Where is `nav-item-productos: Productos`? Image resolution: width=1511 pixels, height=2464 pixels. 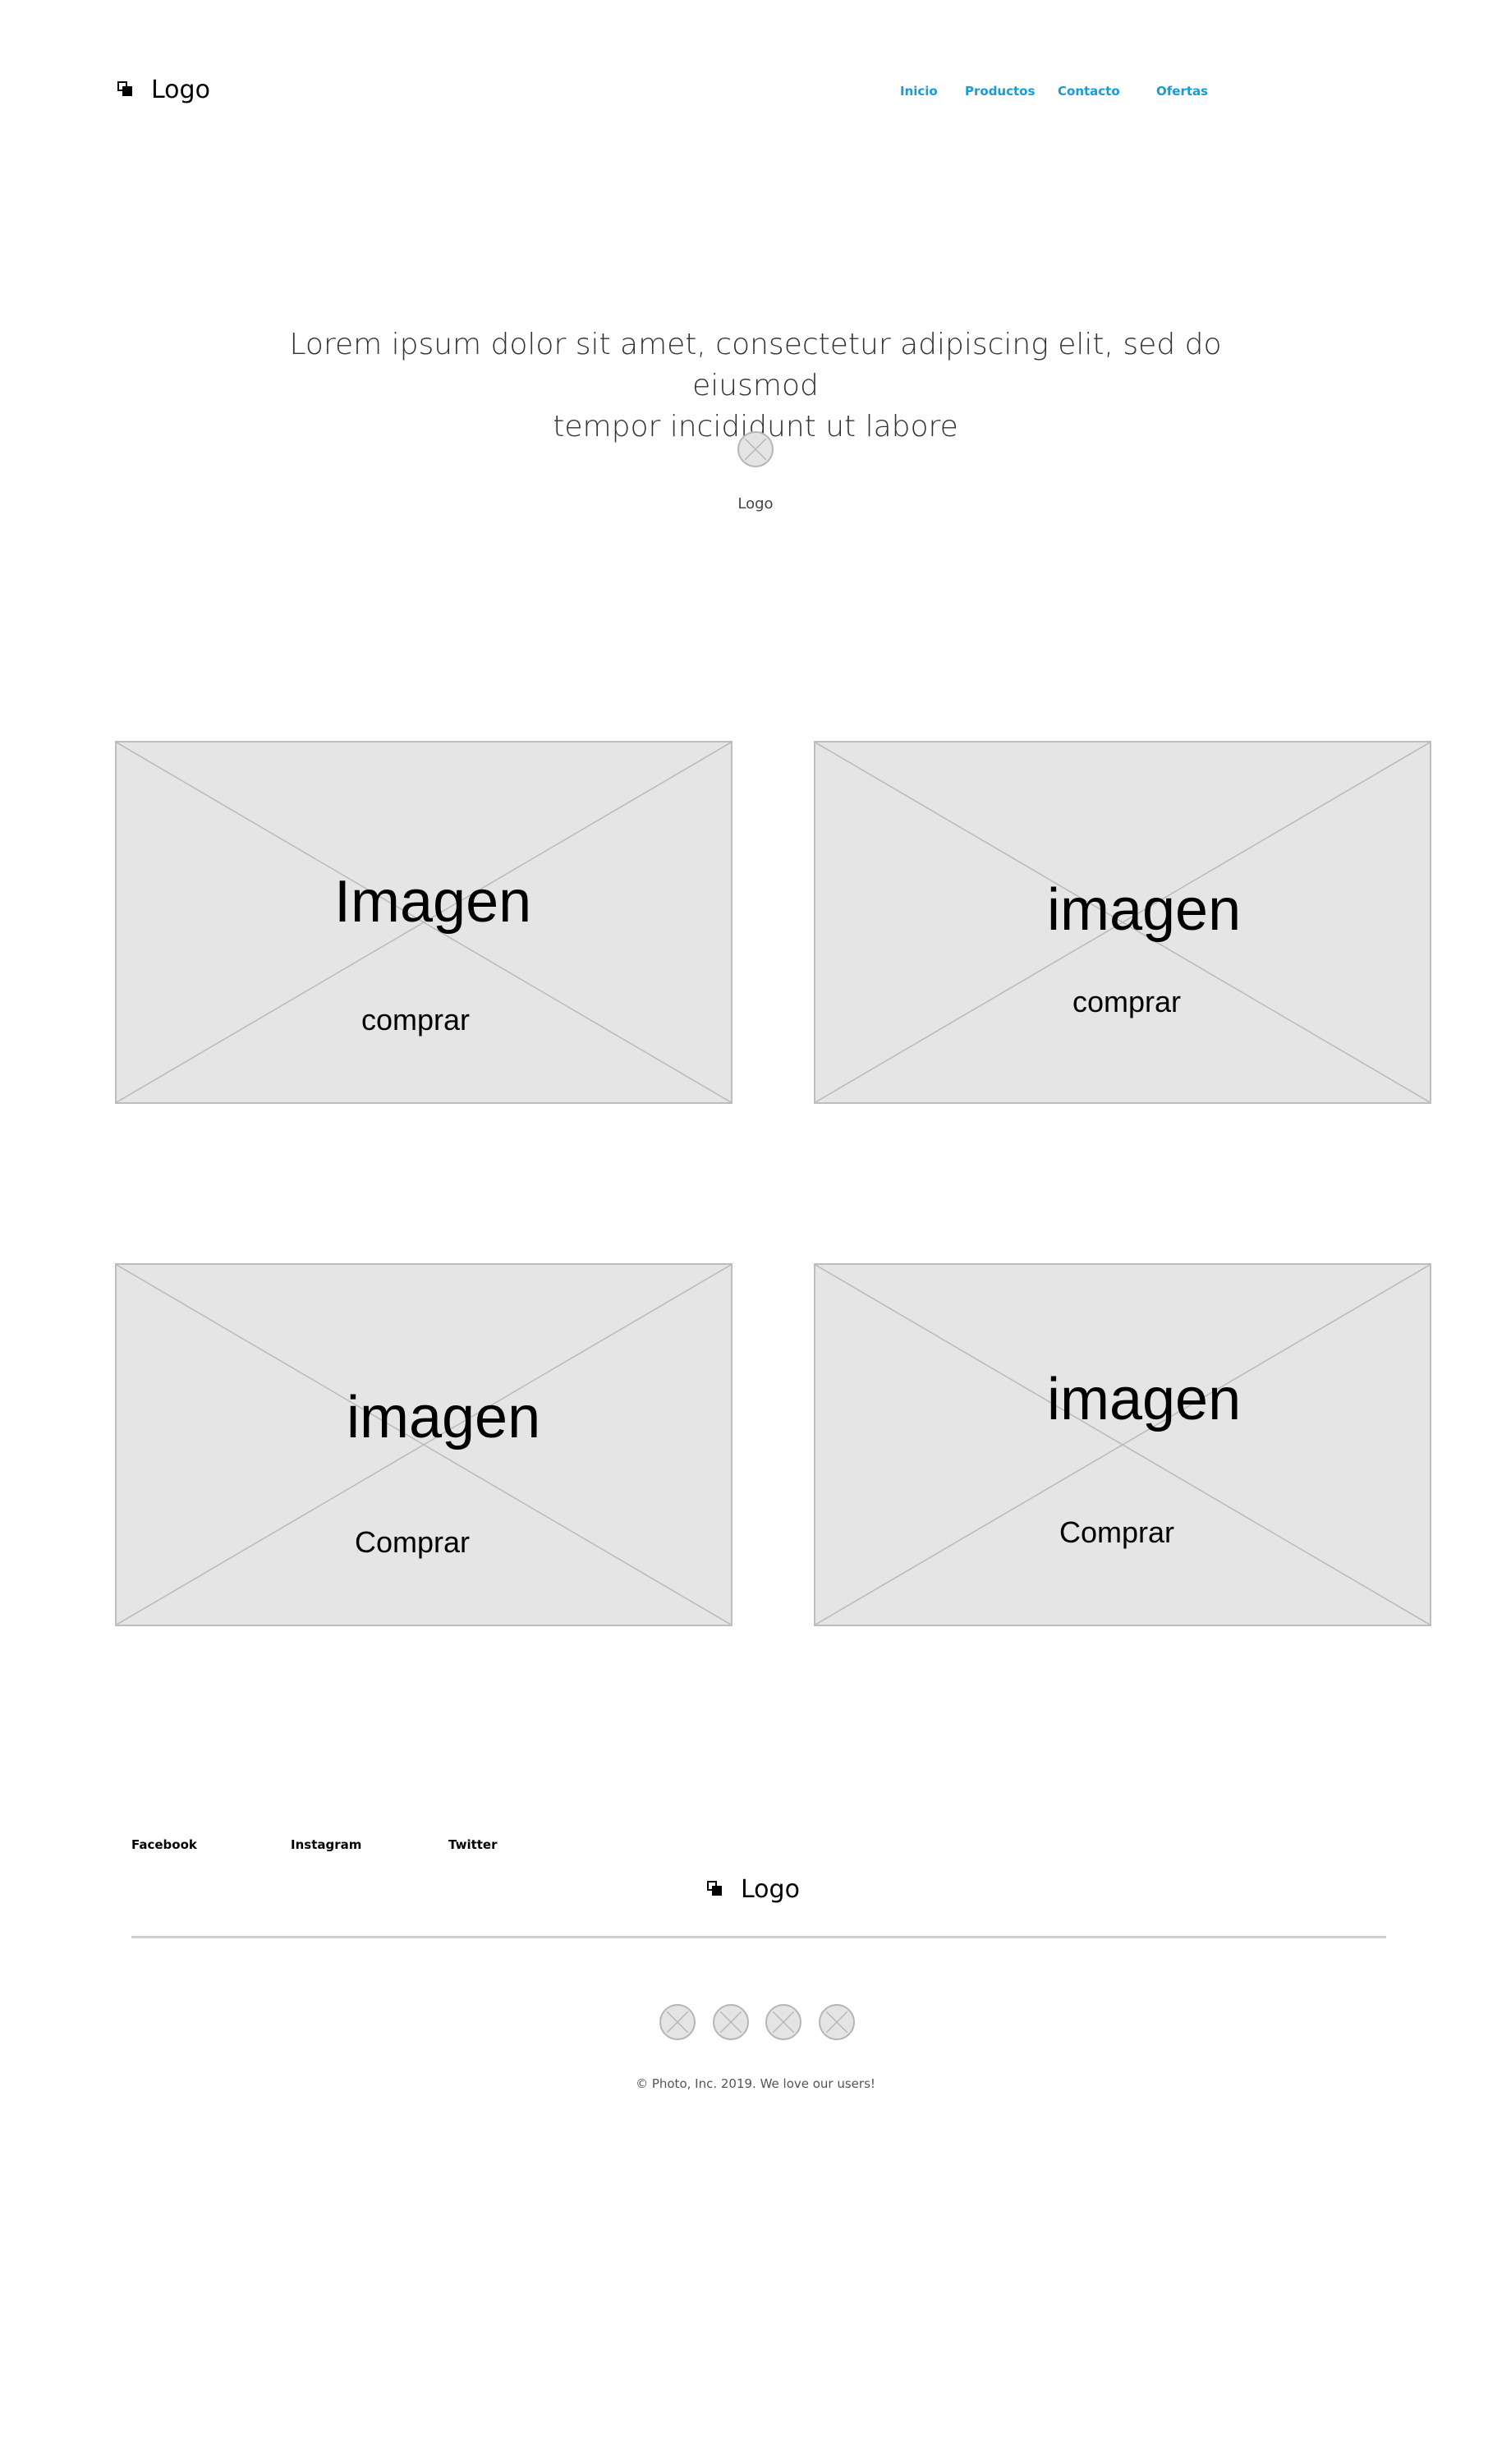 nav-item-productos: Productos is located at coordinates (1000, 91).